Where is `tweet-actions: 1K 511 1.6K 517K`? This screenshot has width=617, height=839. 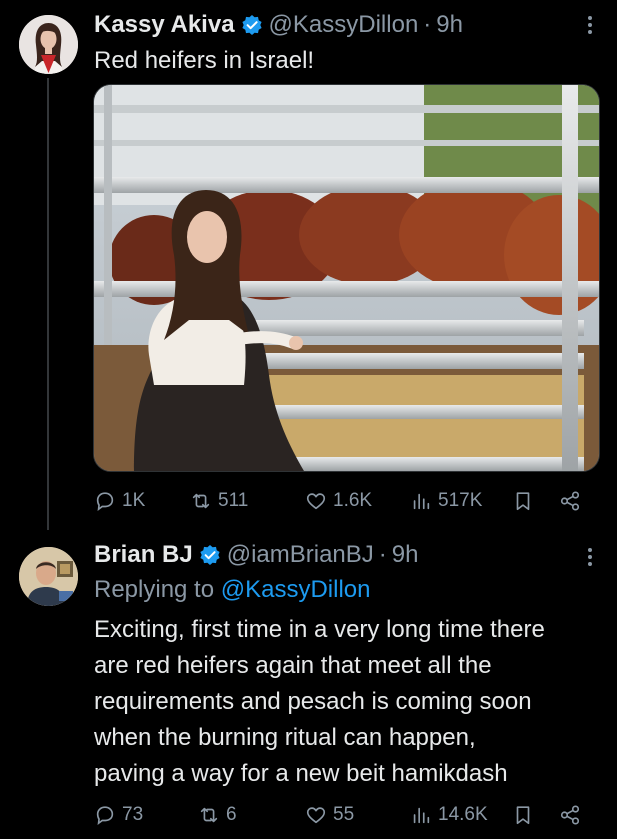
tweet-actions: 1K 511 1.6K 517K is located at coordinates (344, 501).